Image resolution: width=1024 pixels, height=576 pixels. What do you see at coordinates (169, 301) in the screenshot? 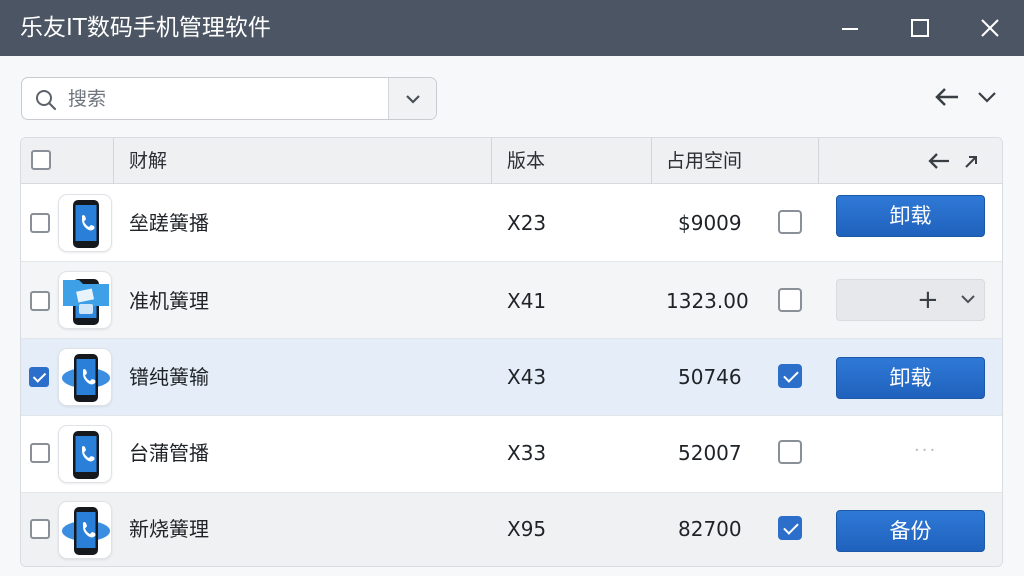
I see `app-name: 准机簧理` at bounding box center [169, 301].